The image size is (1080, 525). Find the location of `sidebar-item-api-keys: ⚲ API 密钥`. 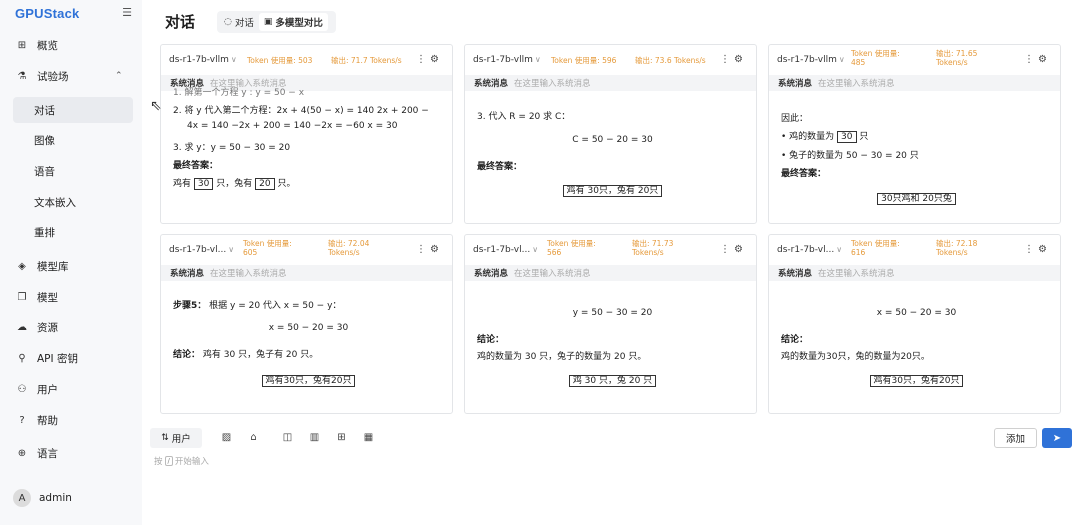

sidebar-item-api-keys: ⚲ API 密钥 is located at coordinates (71, 358).